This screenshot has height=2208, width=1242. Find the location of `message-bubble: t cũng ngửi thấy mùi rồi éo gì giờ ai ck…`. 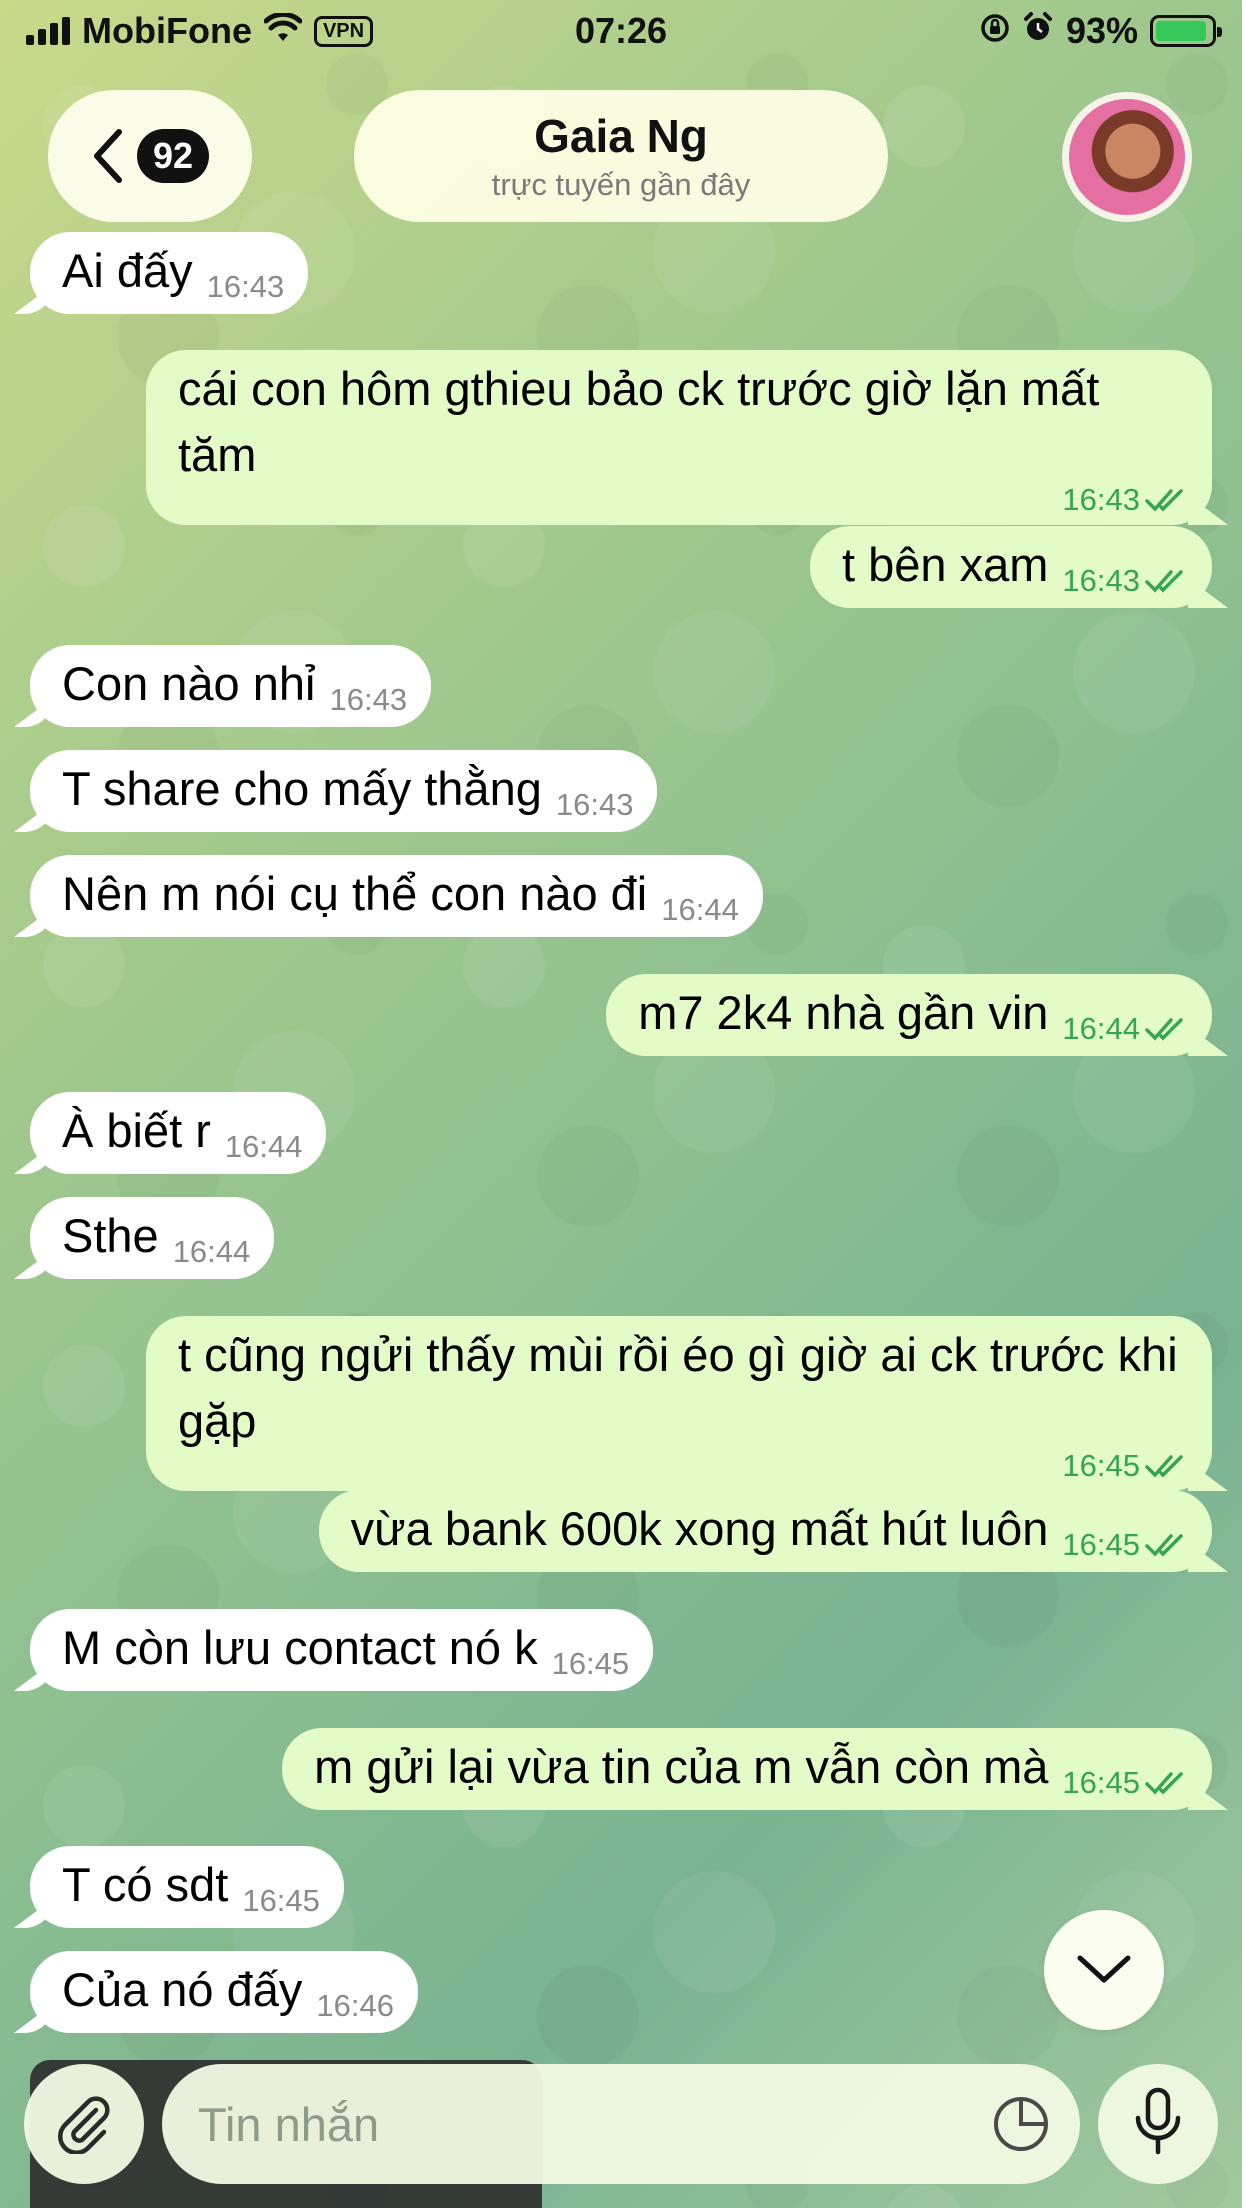

message-bubble: t cũng ngửi thấy mùi rồi éo gì giờ ai ck… is located at coordinates (679, 1403).